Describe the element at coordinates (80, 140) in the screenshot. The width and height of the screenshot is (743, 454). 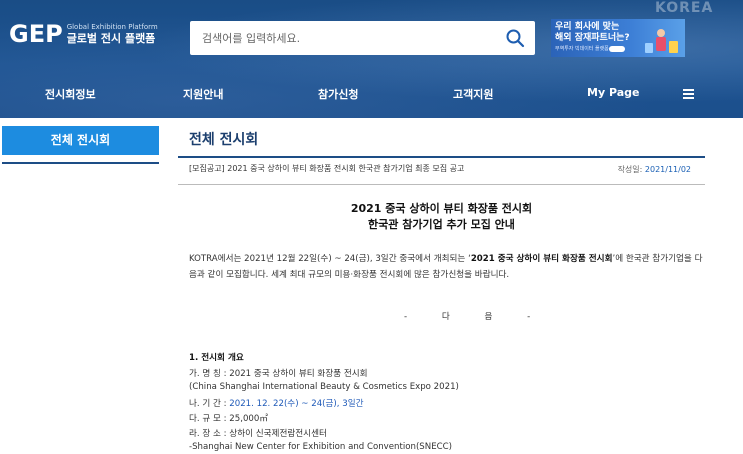
I see `sidebar-item-all-exhibitions: 전체 전시회` at that location.